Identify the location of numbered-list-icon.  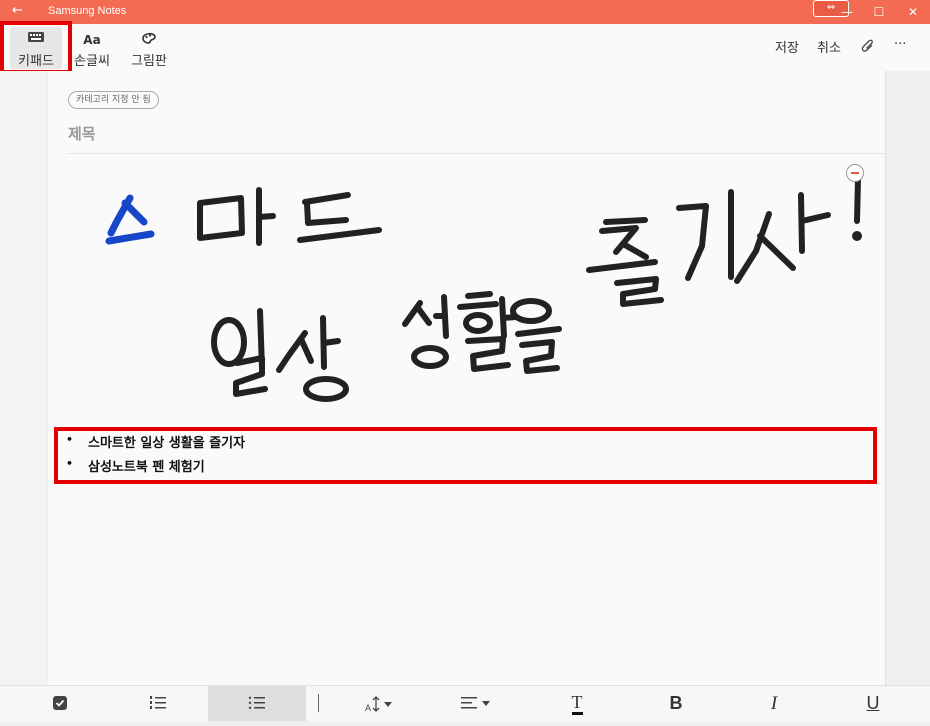
(158, 702).